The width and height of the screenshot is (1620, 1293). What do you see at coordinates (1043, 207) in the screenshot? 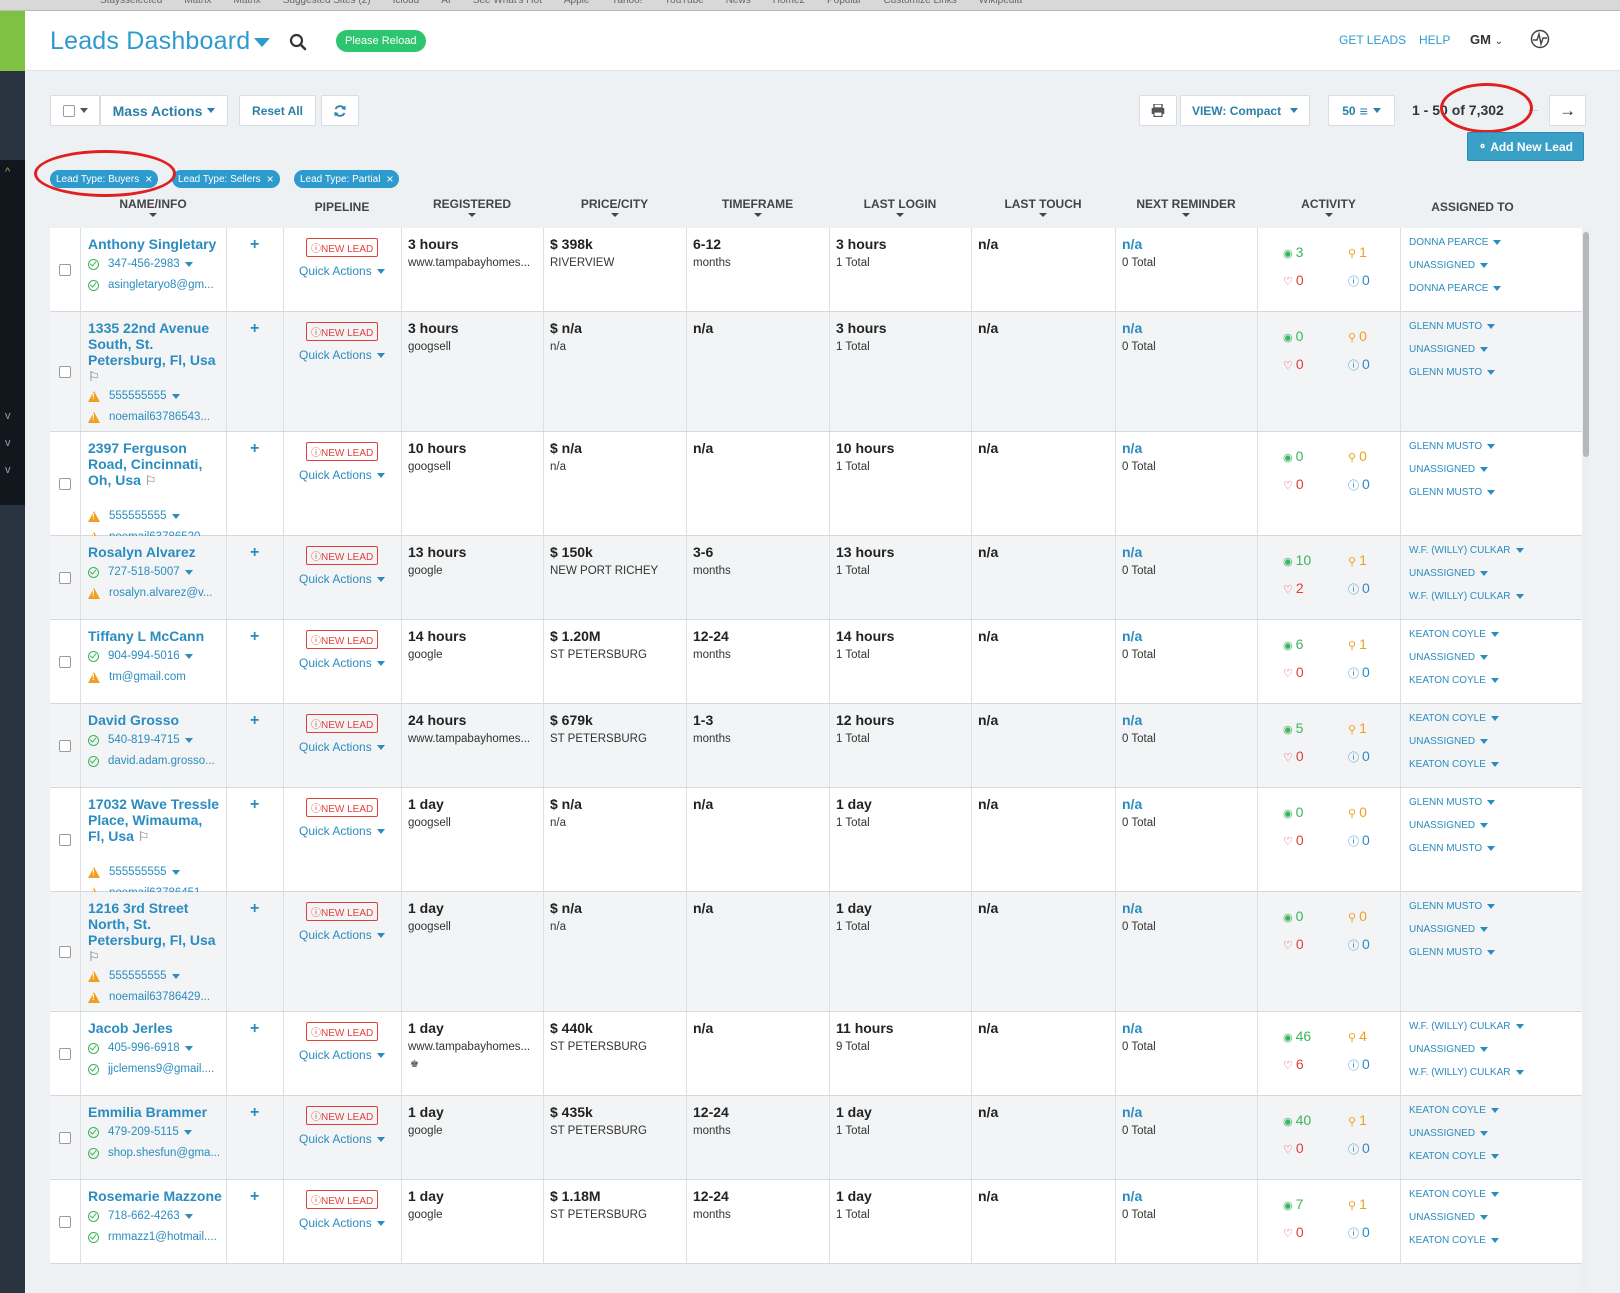
I see `column-header-last-touch: LAST TOUCH` at bounding box center [1043, 207].